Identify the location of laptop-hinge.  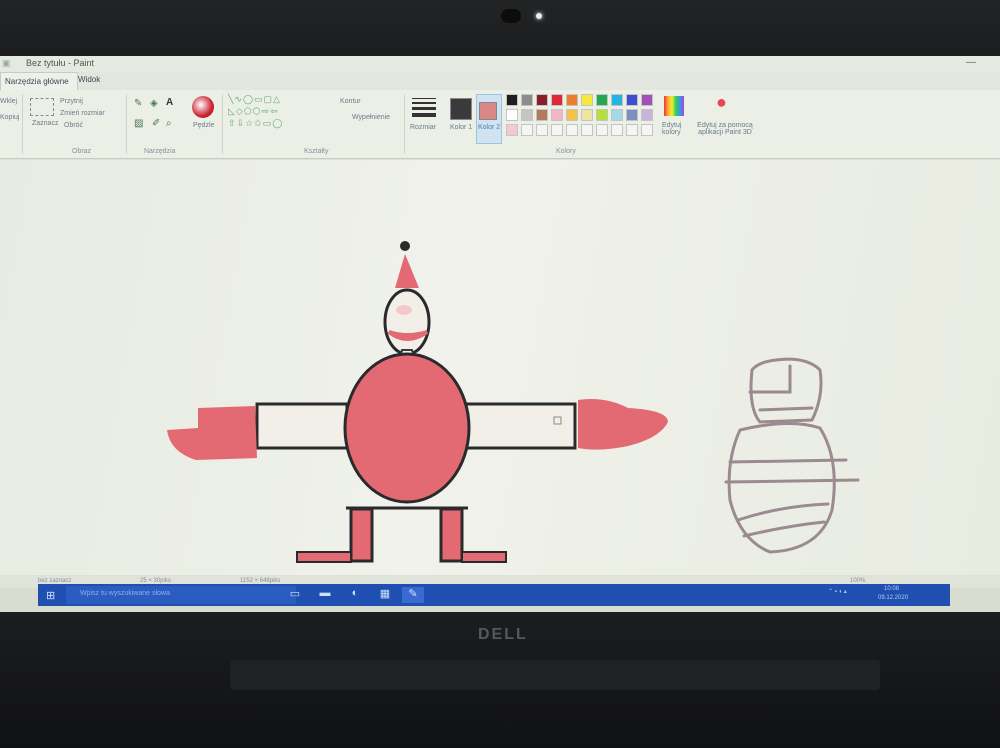
(555, 675).